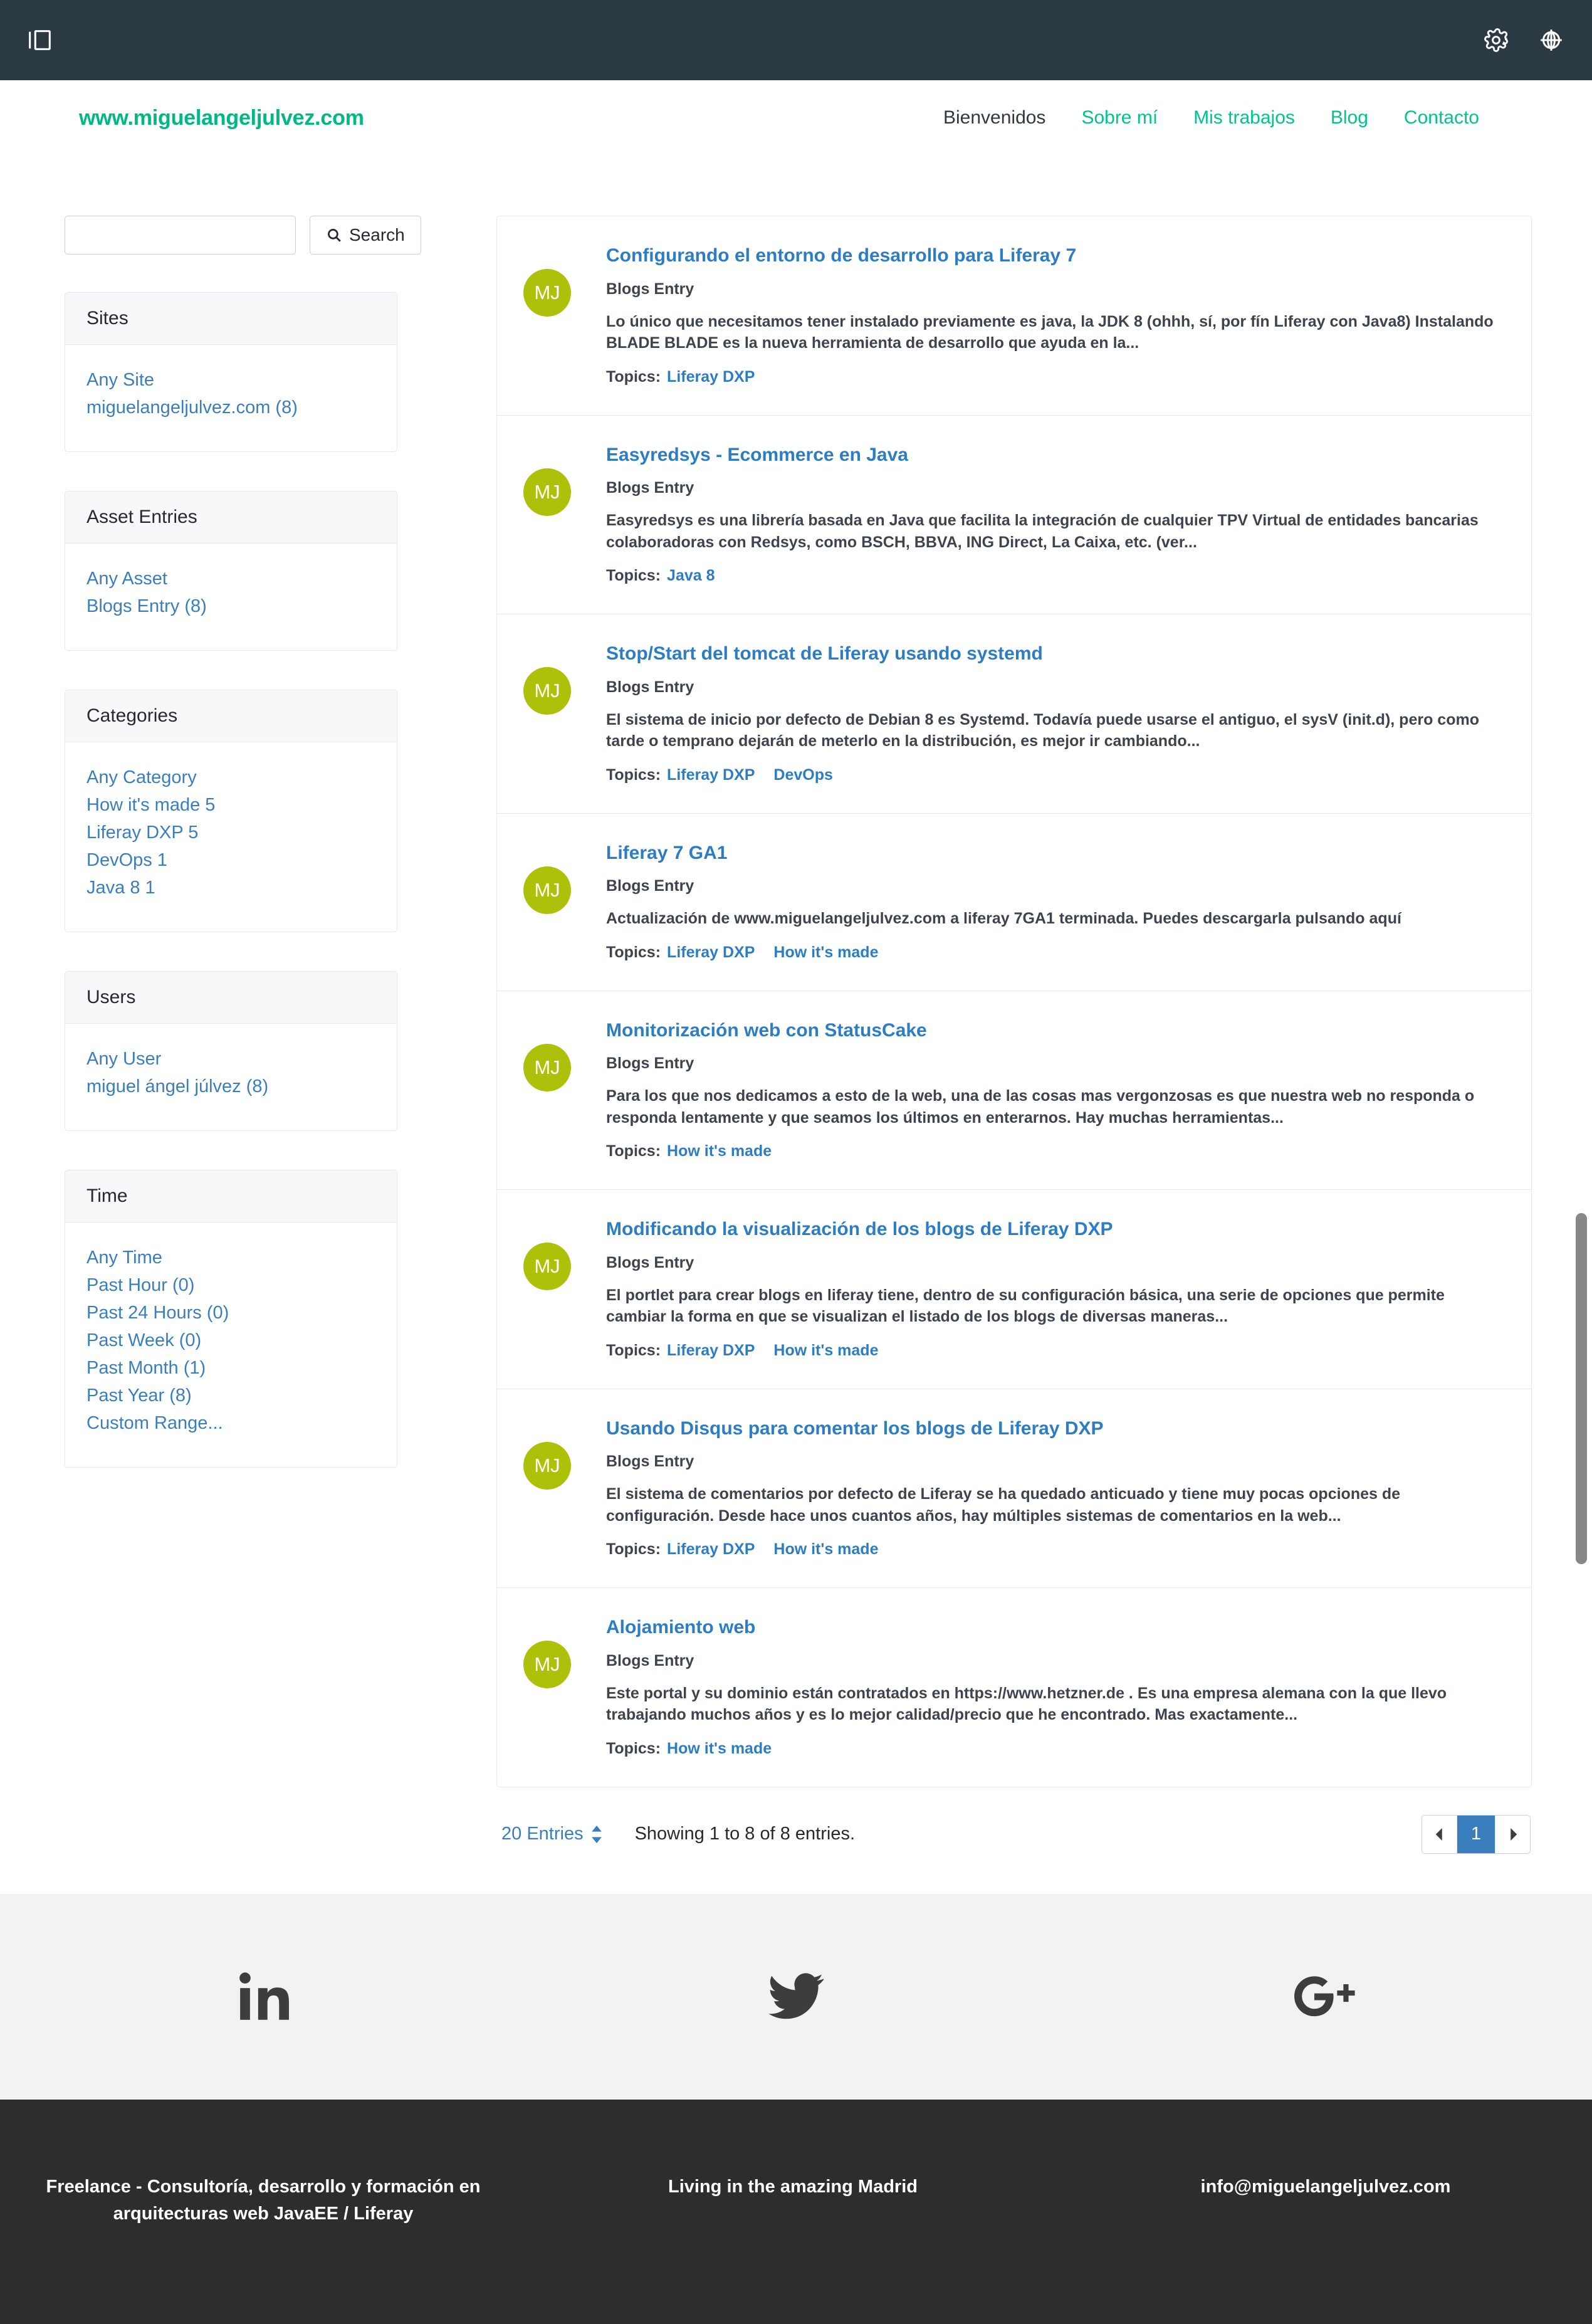 This screenshot has height=2324, width=1592. Describe the element at coordinates (231, 1395) in the screenshot. I see `facet-item-past-year: Past Year (8)` at that location.